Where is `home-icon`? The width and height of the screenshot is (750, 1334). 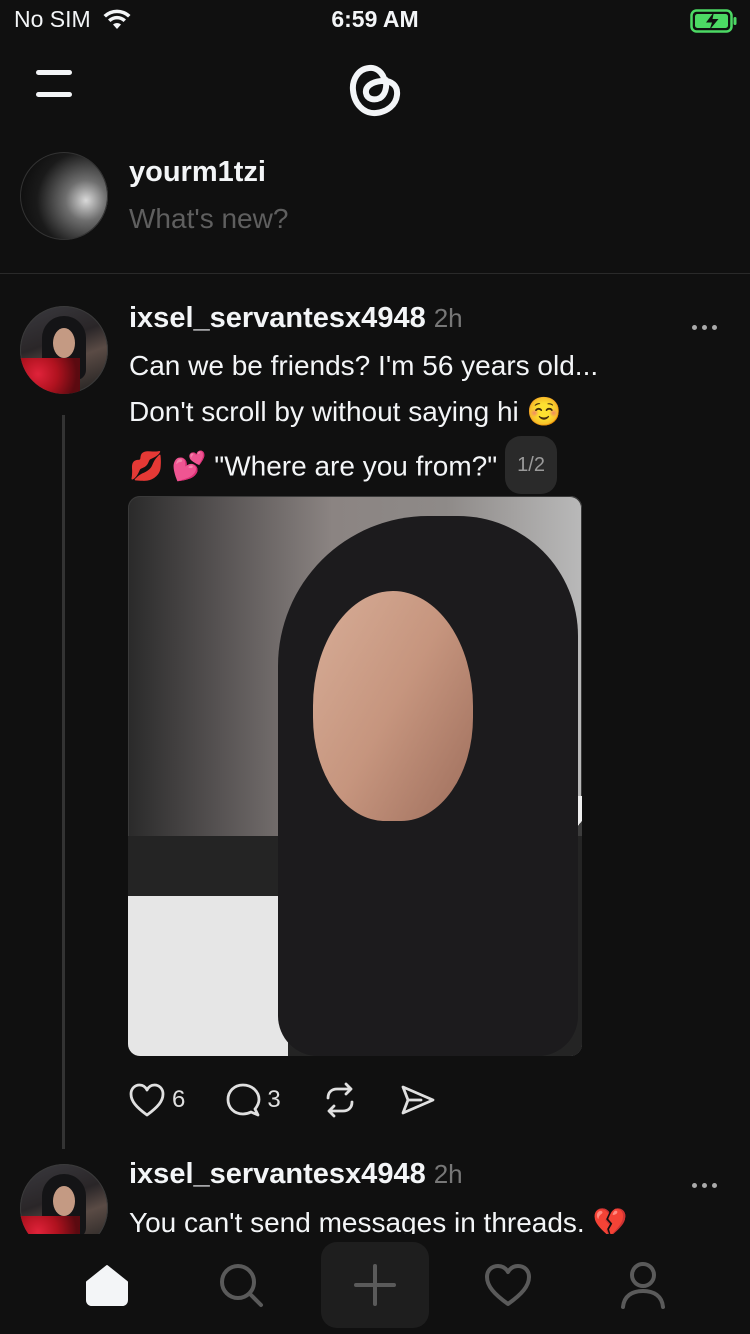 home-icon is located at coordinates (107, 1285).